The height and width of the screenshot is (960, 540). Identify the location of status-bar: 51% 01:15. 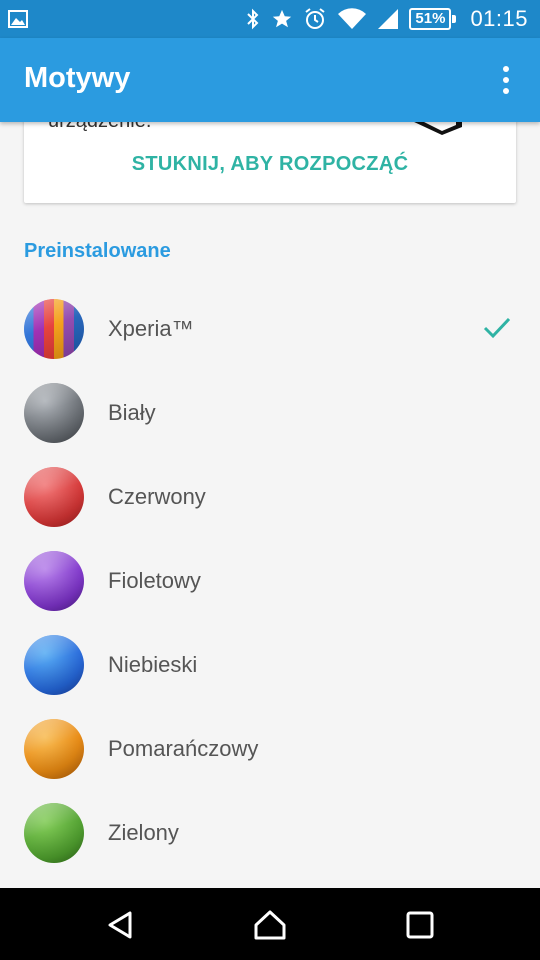
(270, 19).